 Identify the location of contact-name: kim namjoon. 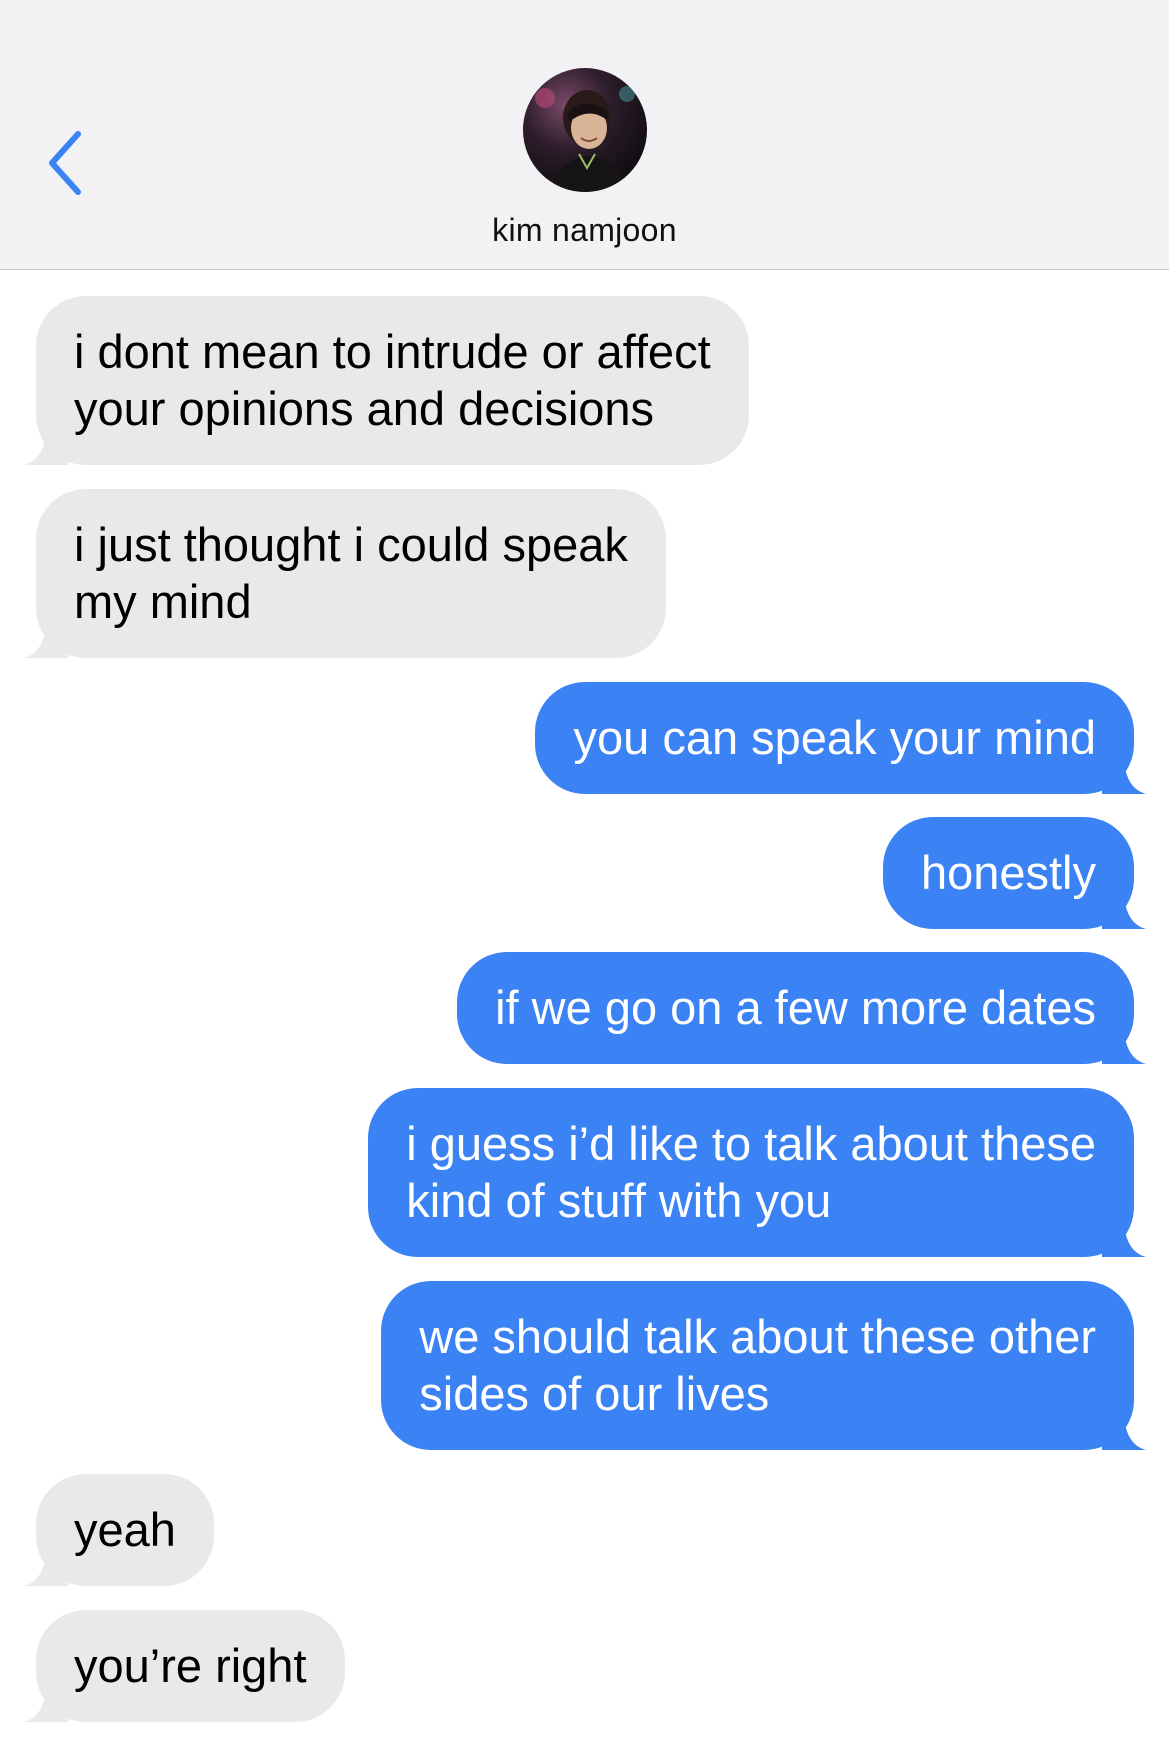
(584, 230).